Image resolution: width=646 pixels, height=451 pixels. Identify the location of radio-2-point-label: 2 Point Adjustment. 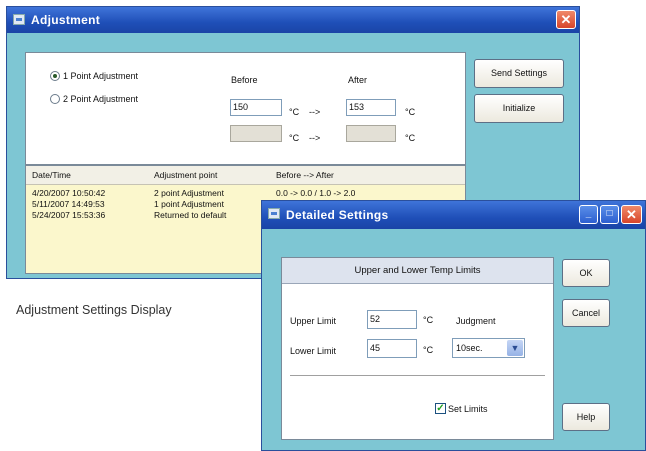
(101, 99).